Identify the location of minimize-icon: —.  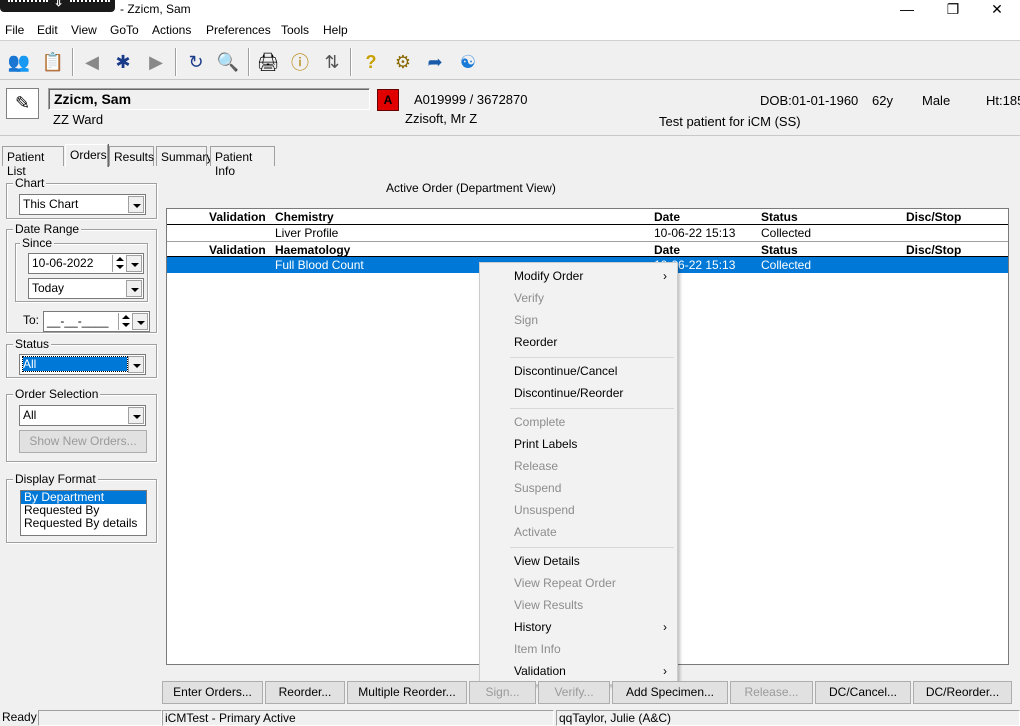
(907, 10).